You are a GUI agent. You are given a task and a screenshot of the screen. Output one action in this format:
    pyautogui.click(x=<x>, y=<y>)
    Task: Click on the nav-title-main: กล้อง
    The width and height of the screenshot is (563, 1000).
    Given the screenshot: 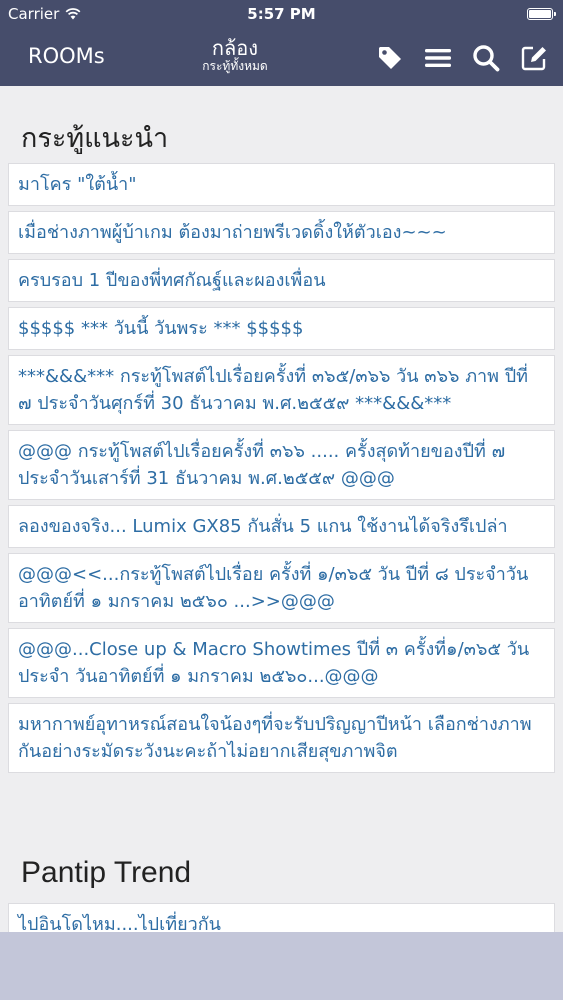 What is the action you would take?
    pyautogui.click(x=235, y=48)
    